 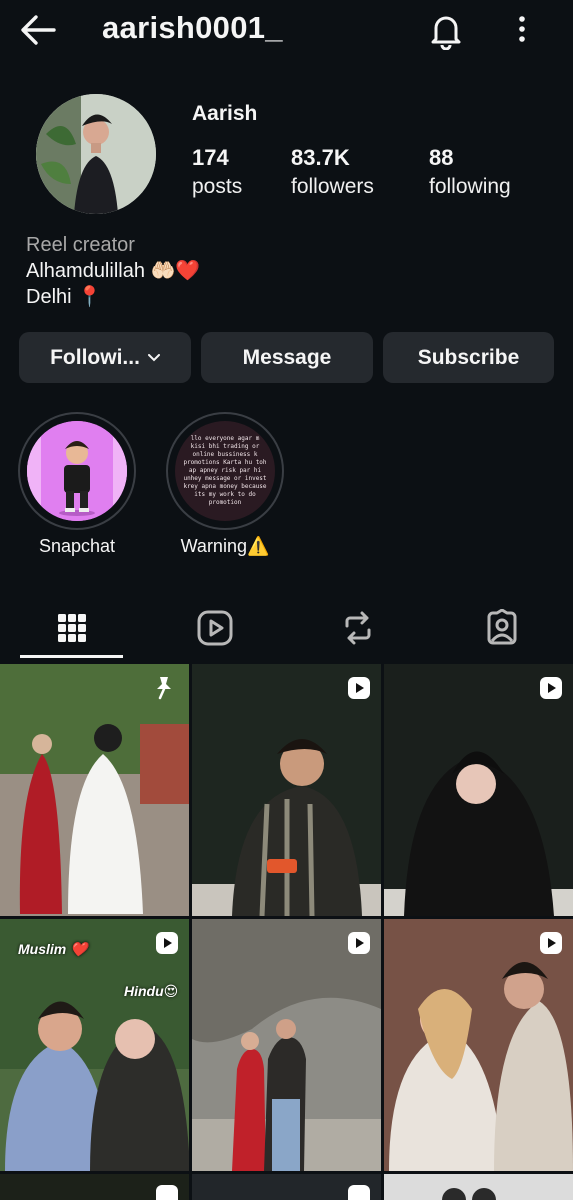 I want to click on post-caption-hindu: Hindu😍, so click(x=151, y=991).